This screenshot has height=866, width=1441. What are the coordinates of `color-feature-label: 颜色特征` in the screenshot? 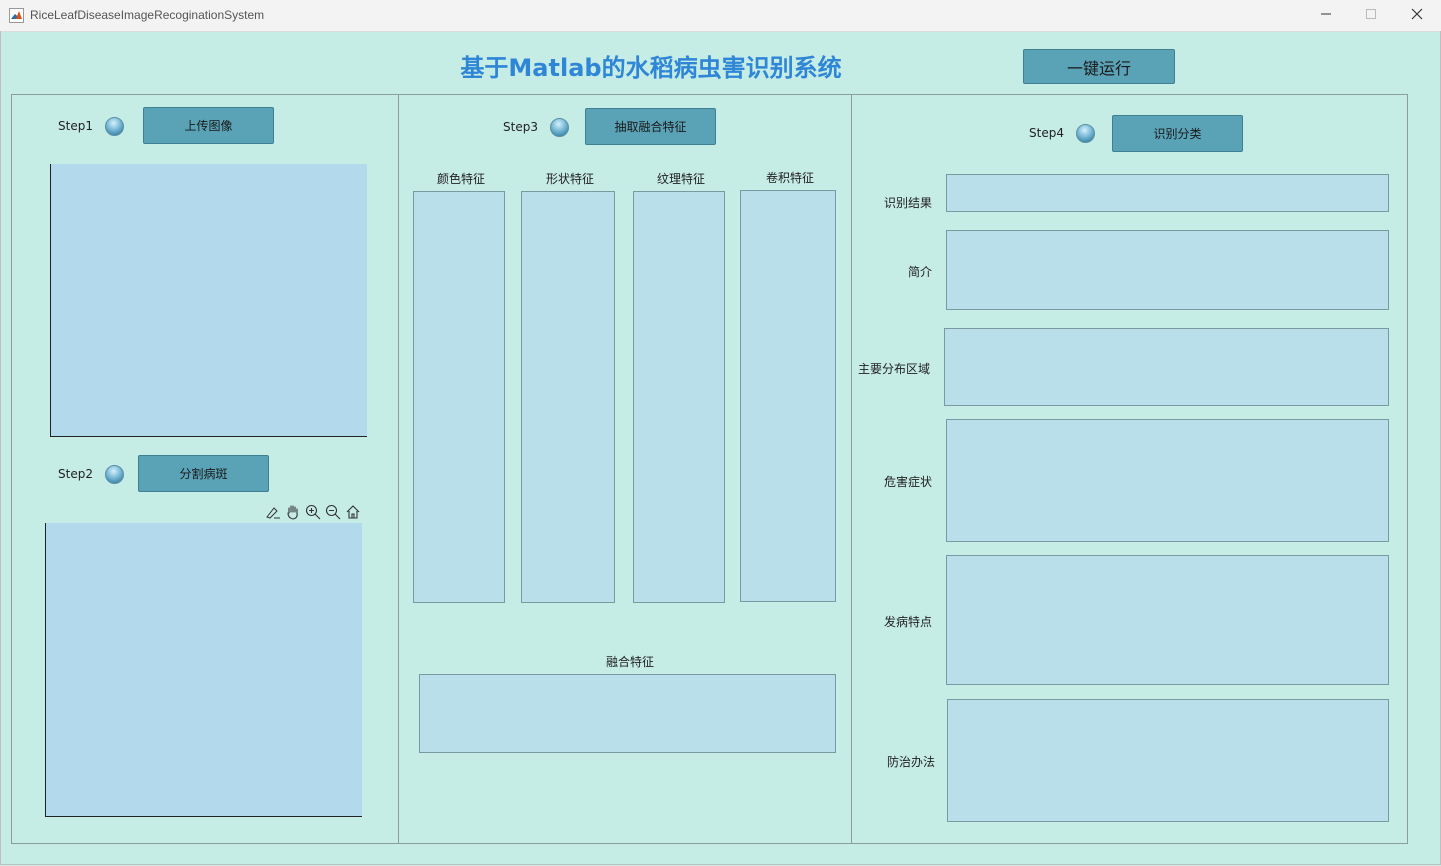 It's located at (461, 179).